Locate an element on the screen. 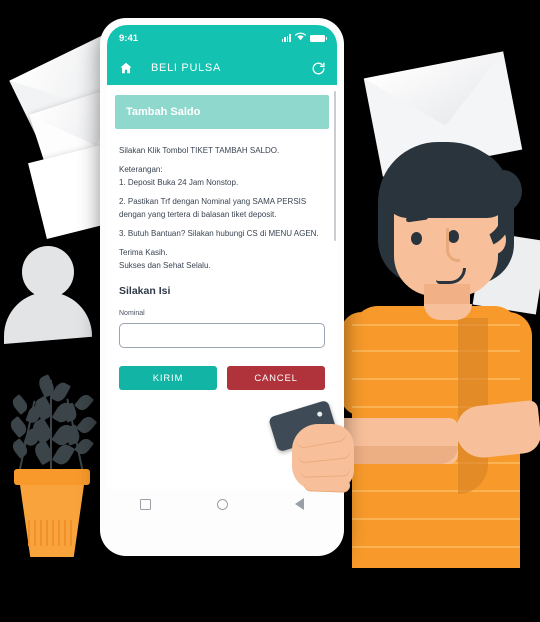  cancel-button: CANCEL is located at coordinates (276, 378).